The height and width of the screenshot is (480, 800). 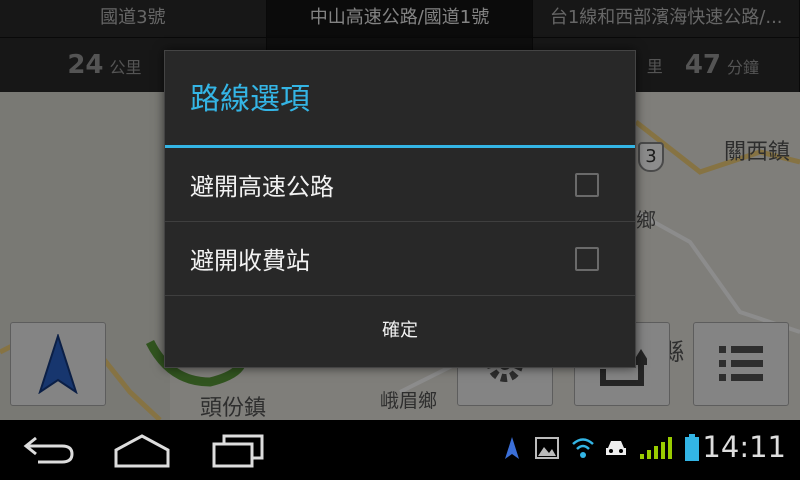 I want to click on option-label: 避開收費站, so click(x=250, y=261).